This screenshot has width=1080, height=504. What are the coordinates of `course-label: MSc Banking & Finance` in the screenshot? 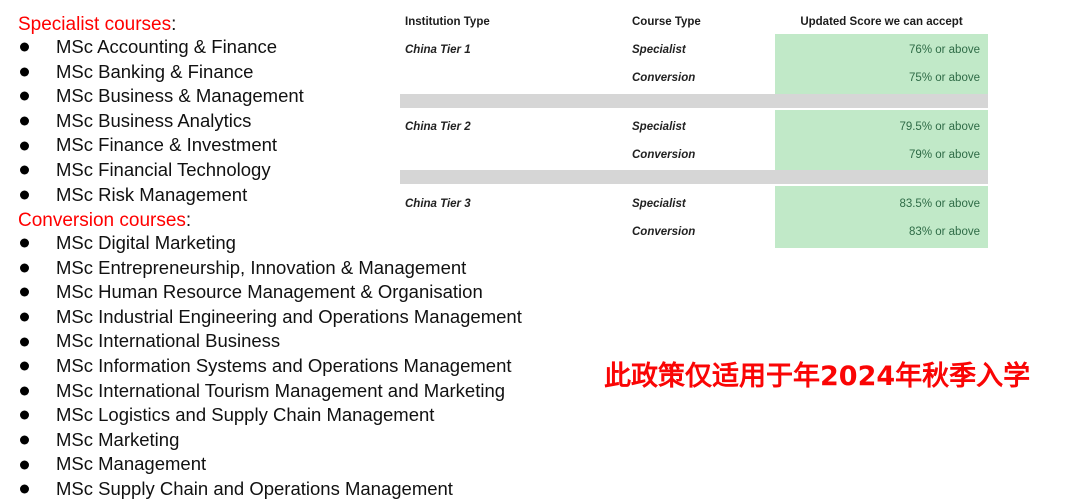 It's located at (155, 71).